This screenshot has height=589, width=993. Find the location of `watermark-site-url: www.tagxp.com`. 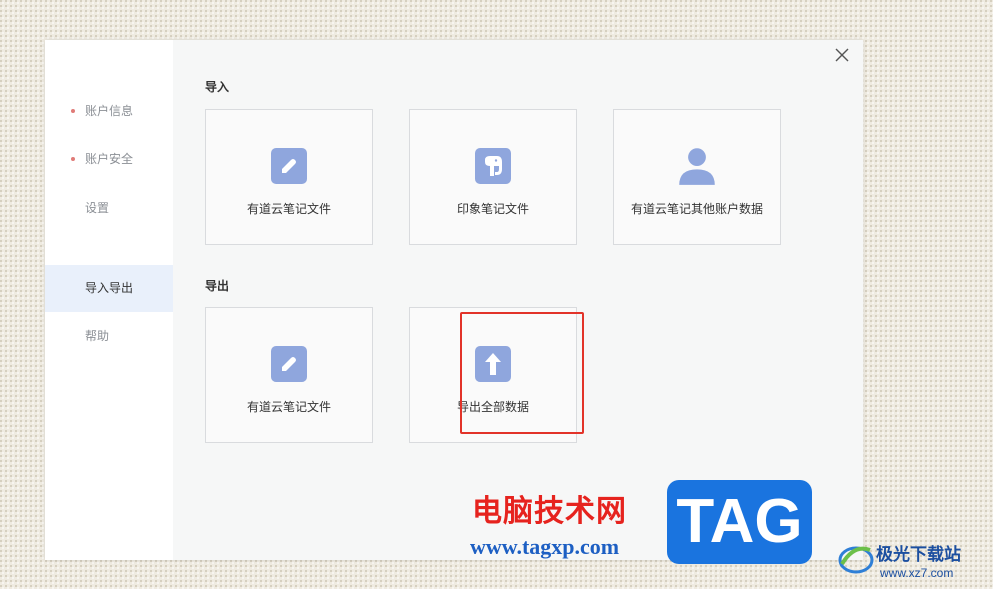

watermark-site-url: www.tagxp.com is located at coordinates (545, 546).